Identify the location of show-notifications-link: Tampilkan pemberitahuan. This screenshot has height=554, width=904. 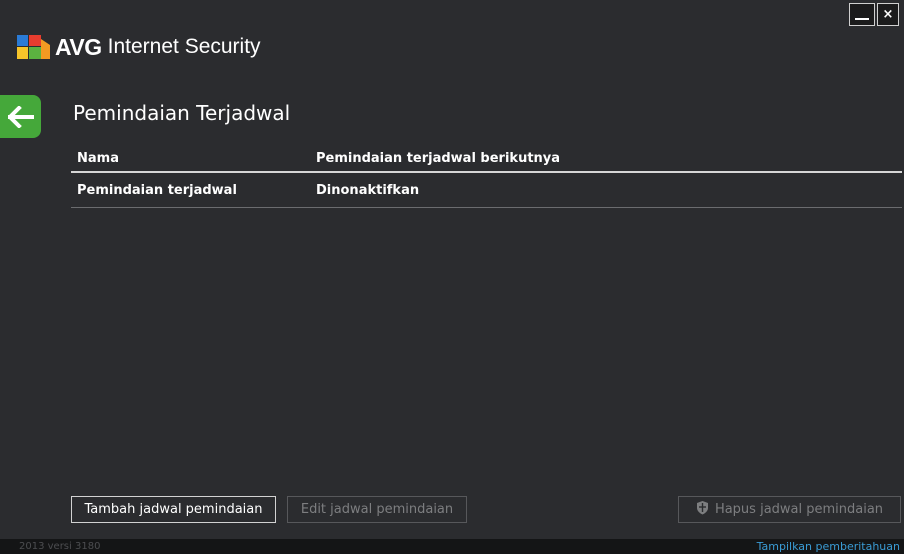
(830, 546).